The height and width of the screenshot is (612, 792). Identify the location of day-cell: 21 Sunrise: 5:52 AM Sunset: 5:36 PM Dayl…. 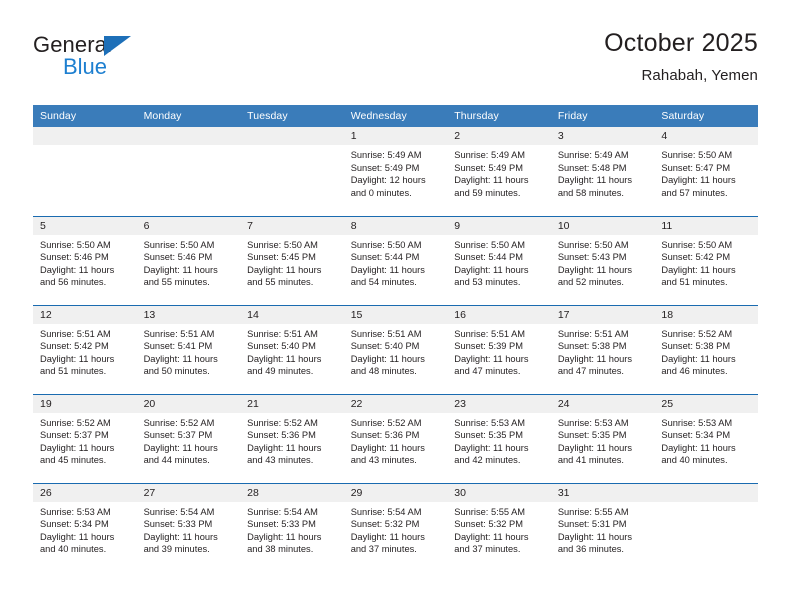
(292, 438).